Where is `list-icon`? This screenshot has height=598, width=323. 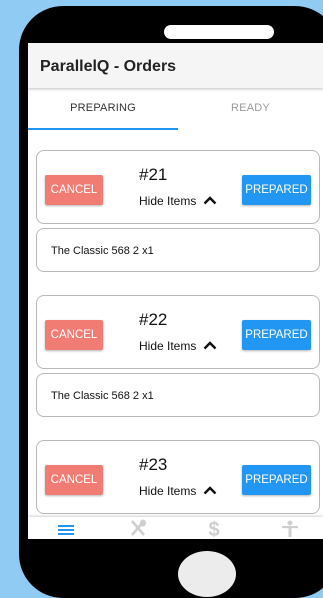 list-icon is located at coordinates (66, 528).